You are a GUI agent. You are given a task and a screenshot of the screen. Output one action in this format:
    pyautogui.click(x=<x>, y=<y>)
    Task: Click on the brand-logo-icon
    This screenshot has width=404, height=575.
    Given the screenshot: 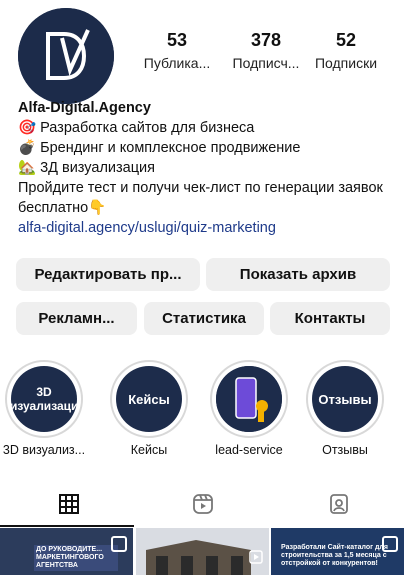 What is the action you would take?
    pyautogui.click(x=66, y=56)
    